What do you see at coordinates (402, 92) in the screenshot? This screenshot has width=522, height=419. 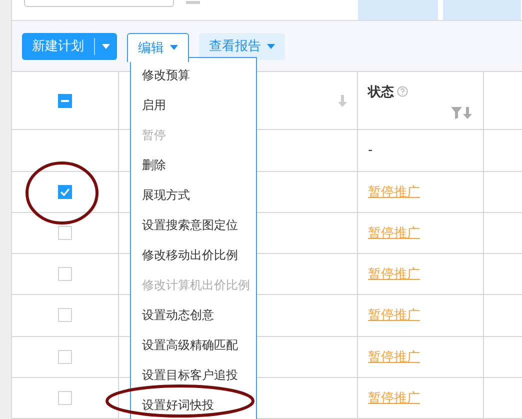 I see `help-icon` at bounding box center [402, 92].